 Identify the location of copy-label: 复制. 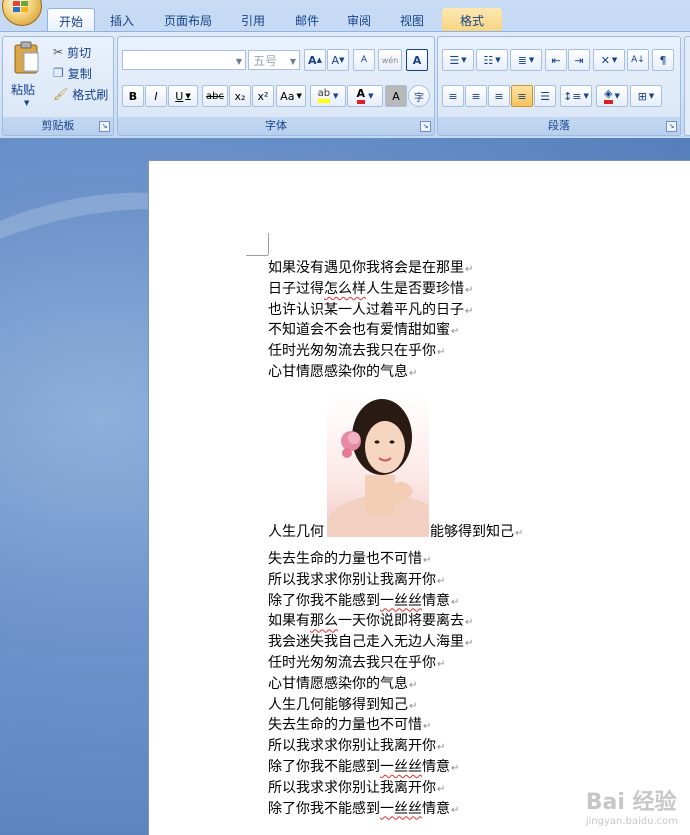
(79, 73).